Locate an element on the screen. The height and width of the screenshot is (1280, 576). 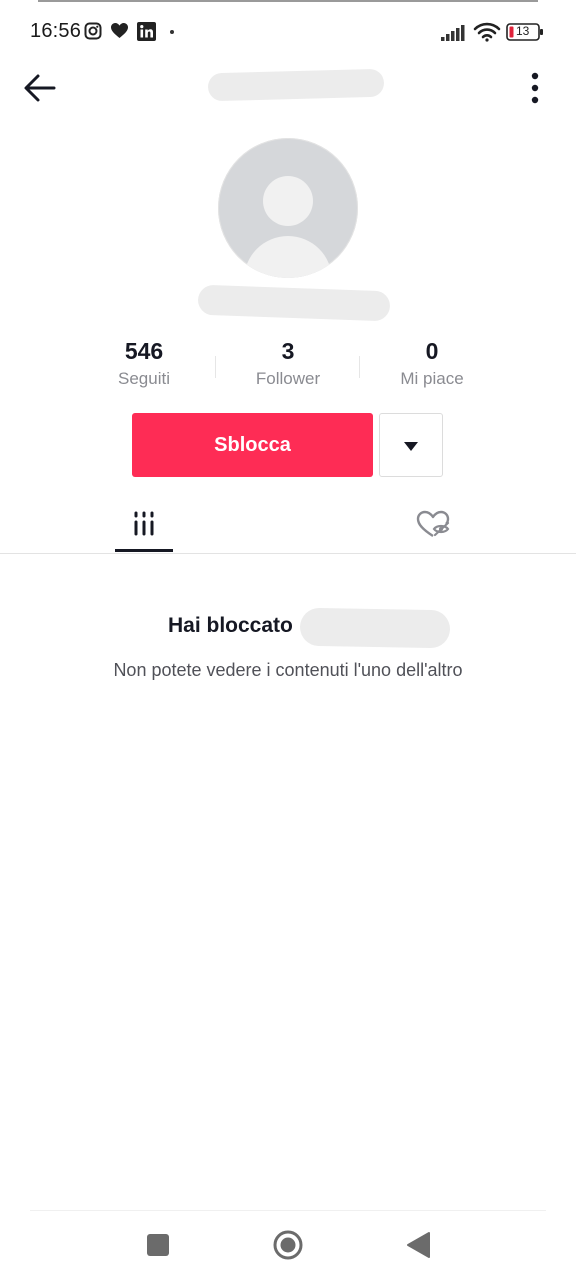
more-vertical-icon is located at coordinates (535, 88).